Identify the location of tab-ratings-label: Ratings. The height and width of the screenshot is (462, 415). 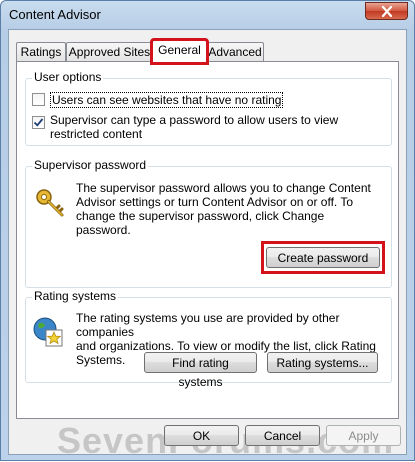
(41, 52).